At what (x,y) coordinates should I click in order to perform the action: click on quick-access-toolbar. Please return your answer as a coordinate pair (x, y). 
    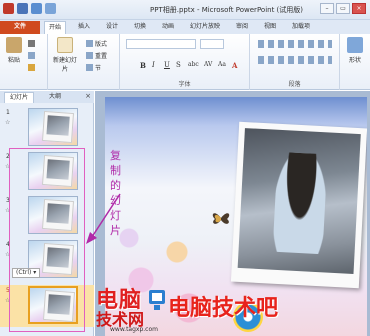
    Looking at the image, I should click on (29, 8).